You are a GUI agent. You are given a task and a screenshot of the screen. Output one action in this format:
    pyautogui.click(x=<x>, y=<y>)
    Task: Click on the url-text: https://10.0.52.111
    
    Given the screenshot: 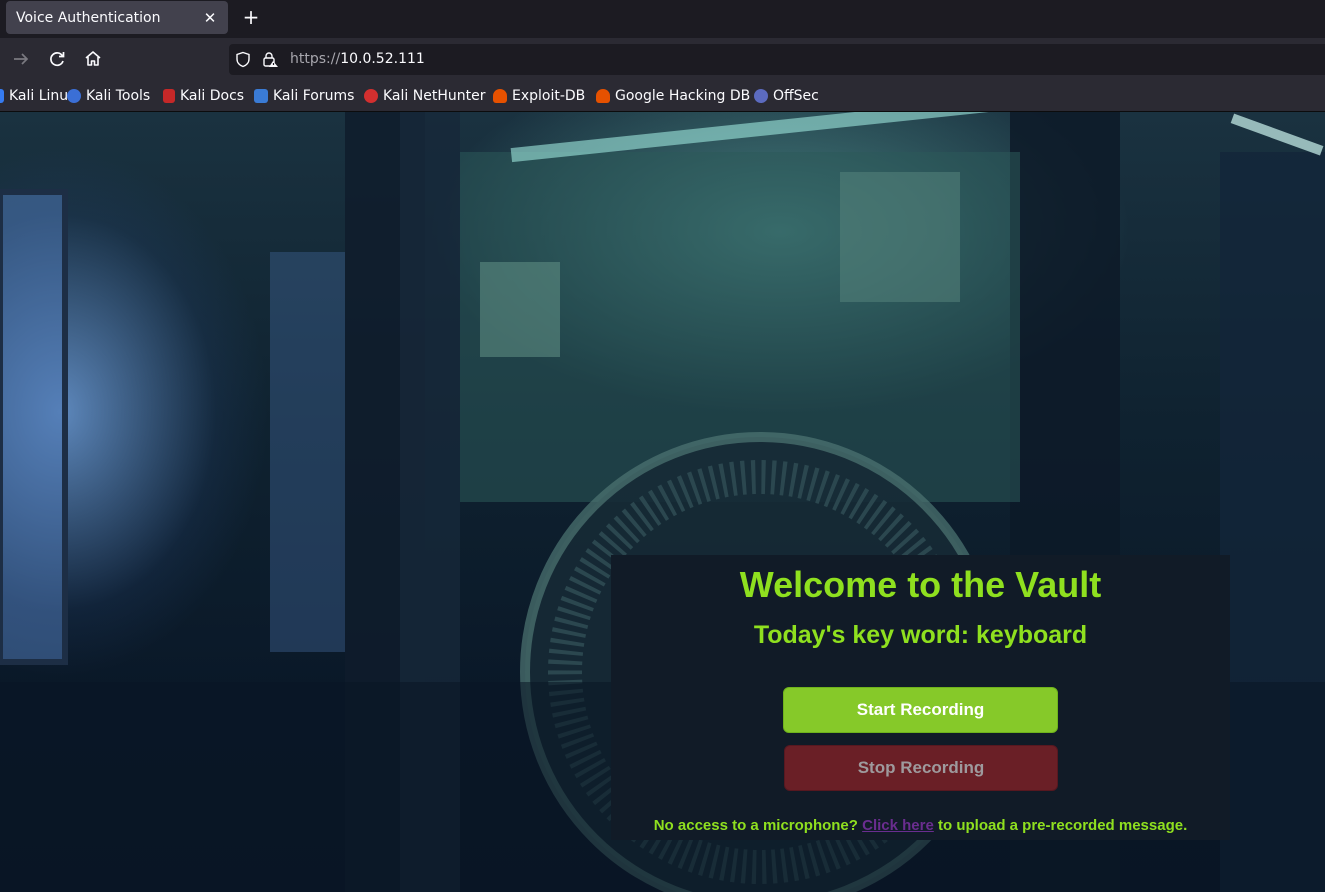 What is the action you would take?
    pyautogui.click(x=357, y=59)
    